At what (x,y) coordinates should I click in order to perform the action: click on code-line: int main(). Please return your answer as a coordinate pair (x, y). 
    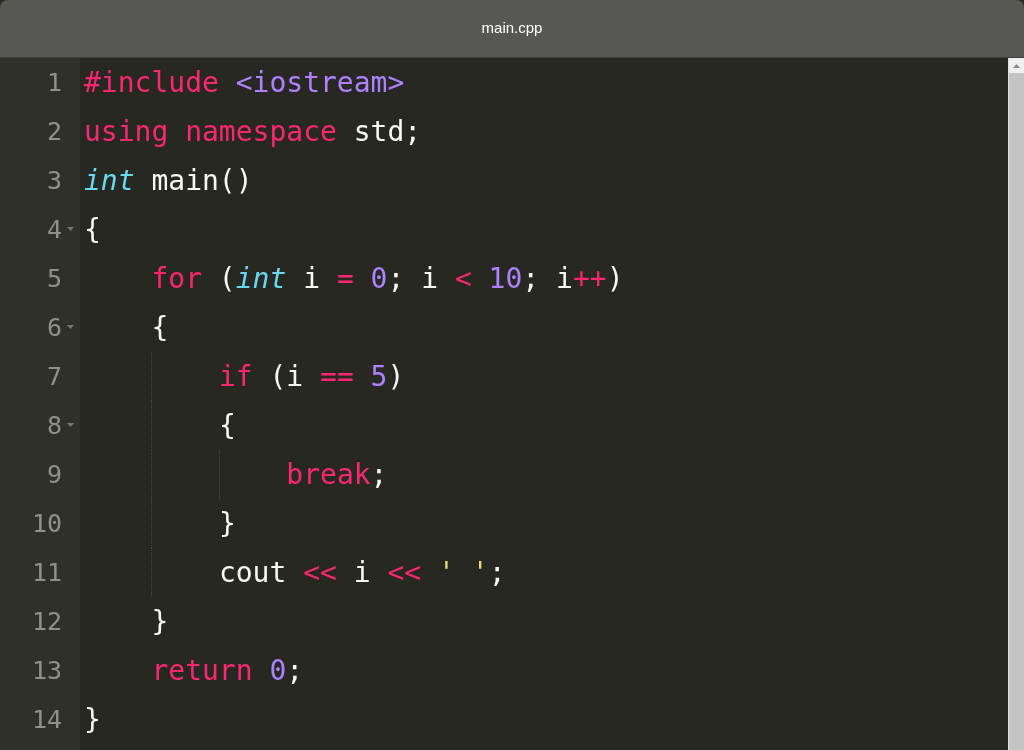
    Looking at the image, I should click on (168, 180).